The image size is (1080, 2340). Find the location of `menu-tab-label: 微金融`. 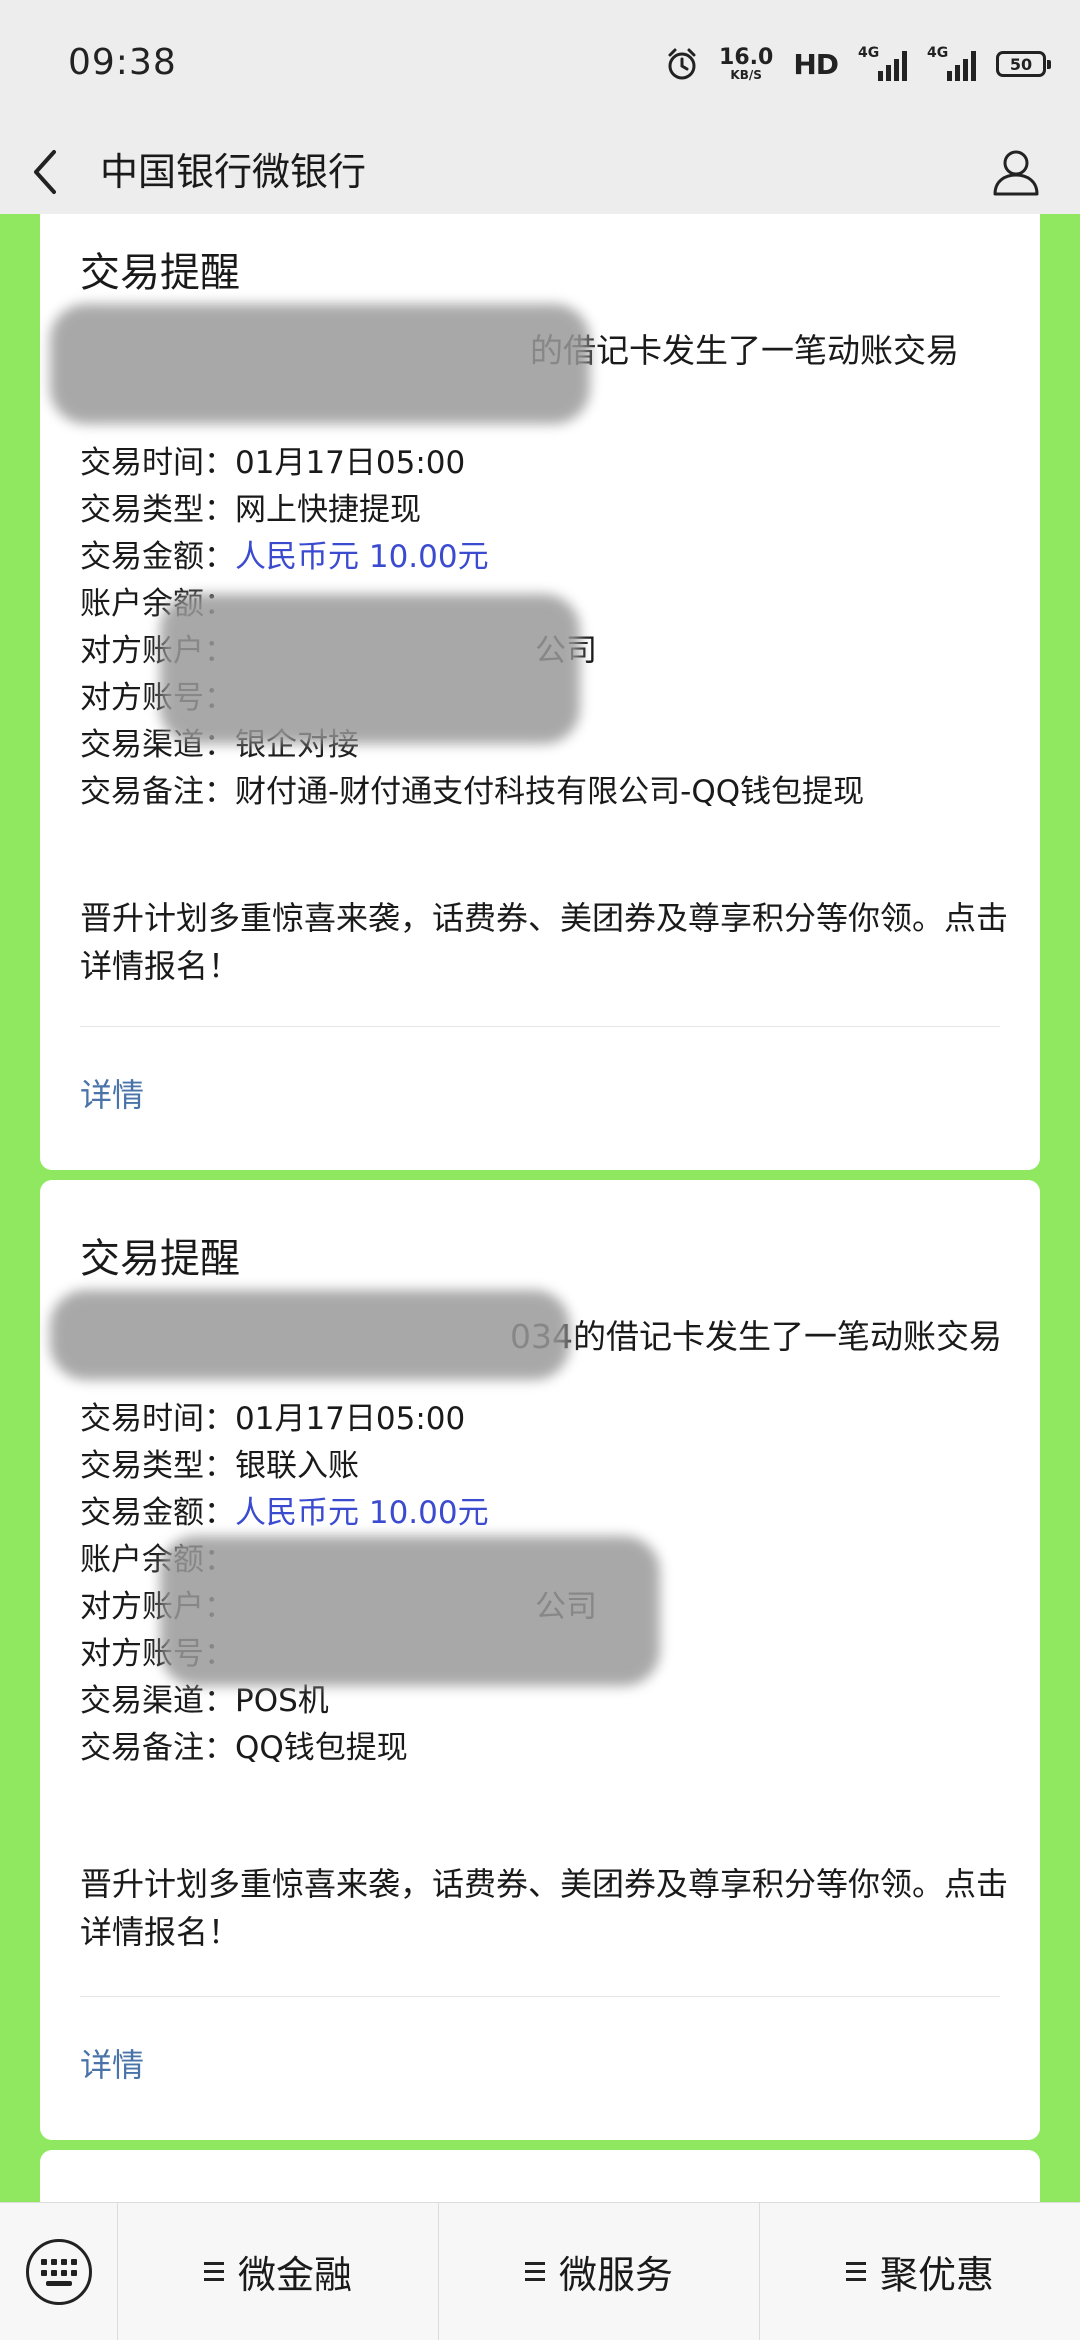

menu-tab-label: 微金融 is located at coordinates (294, 2275).